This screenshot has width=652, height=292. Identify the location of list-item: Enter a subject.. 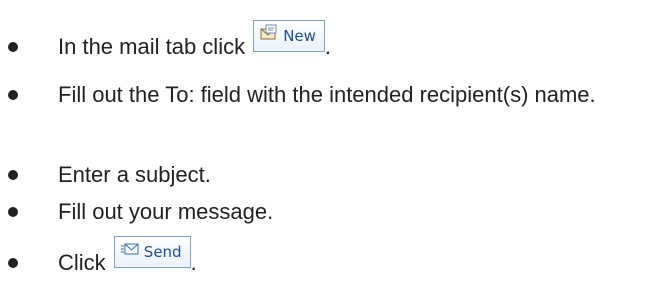
(326, 175).